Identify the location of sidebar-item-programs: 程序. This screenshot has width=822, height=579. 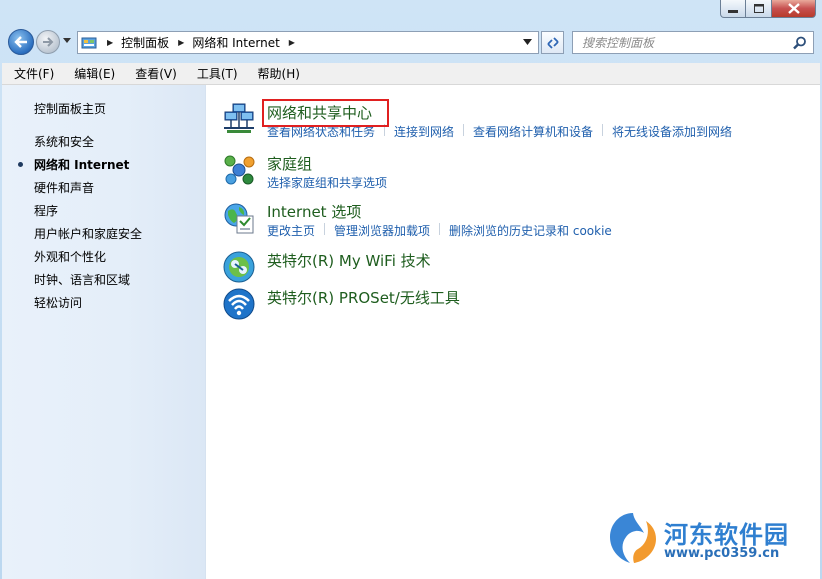
(46, 210).